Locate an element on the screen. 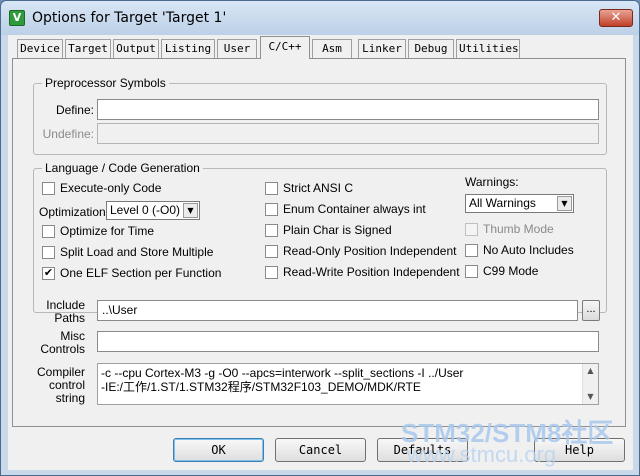 The height and width of the screenshot is (476, 640). tab-asm: Asm is located at coordinates (332, 48).